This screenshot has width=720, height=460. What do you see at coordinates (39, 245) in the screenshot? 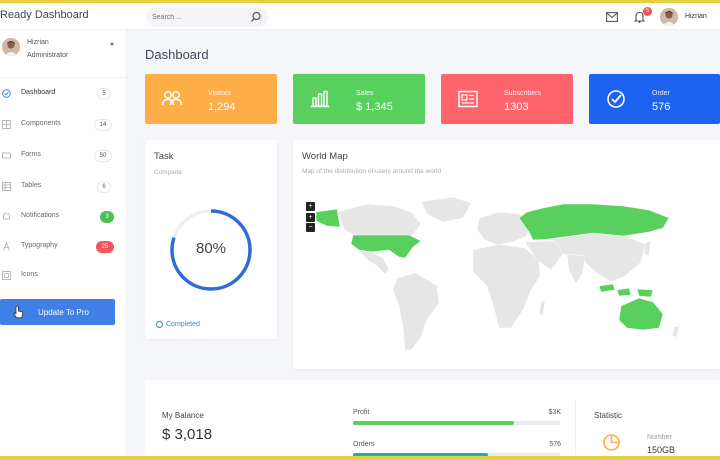
I see `sidebar-item-label: Typography` at bounding box center [39, 245].